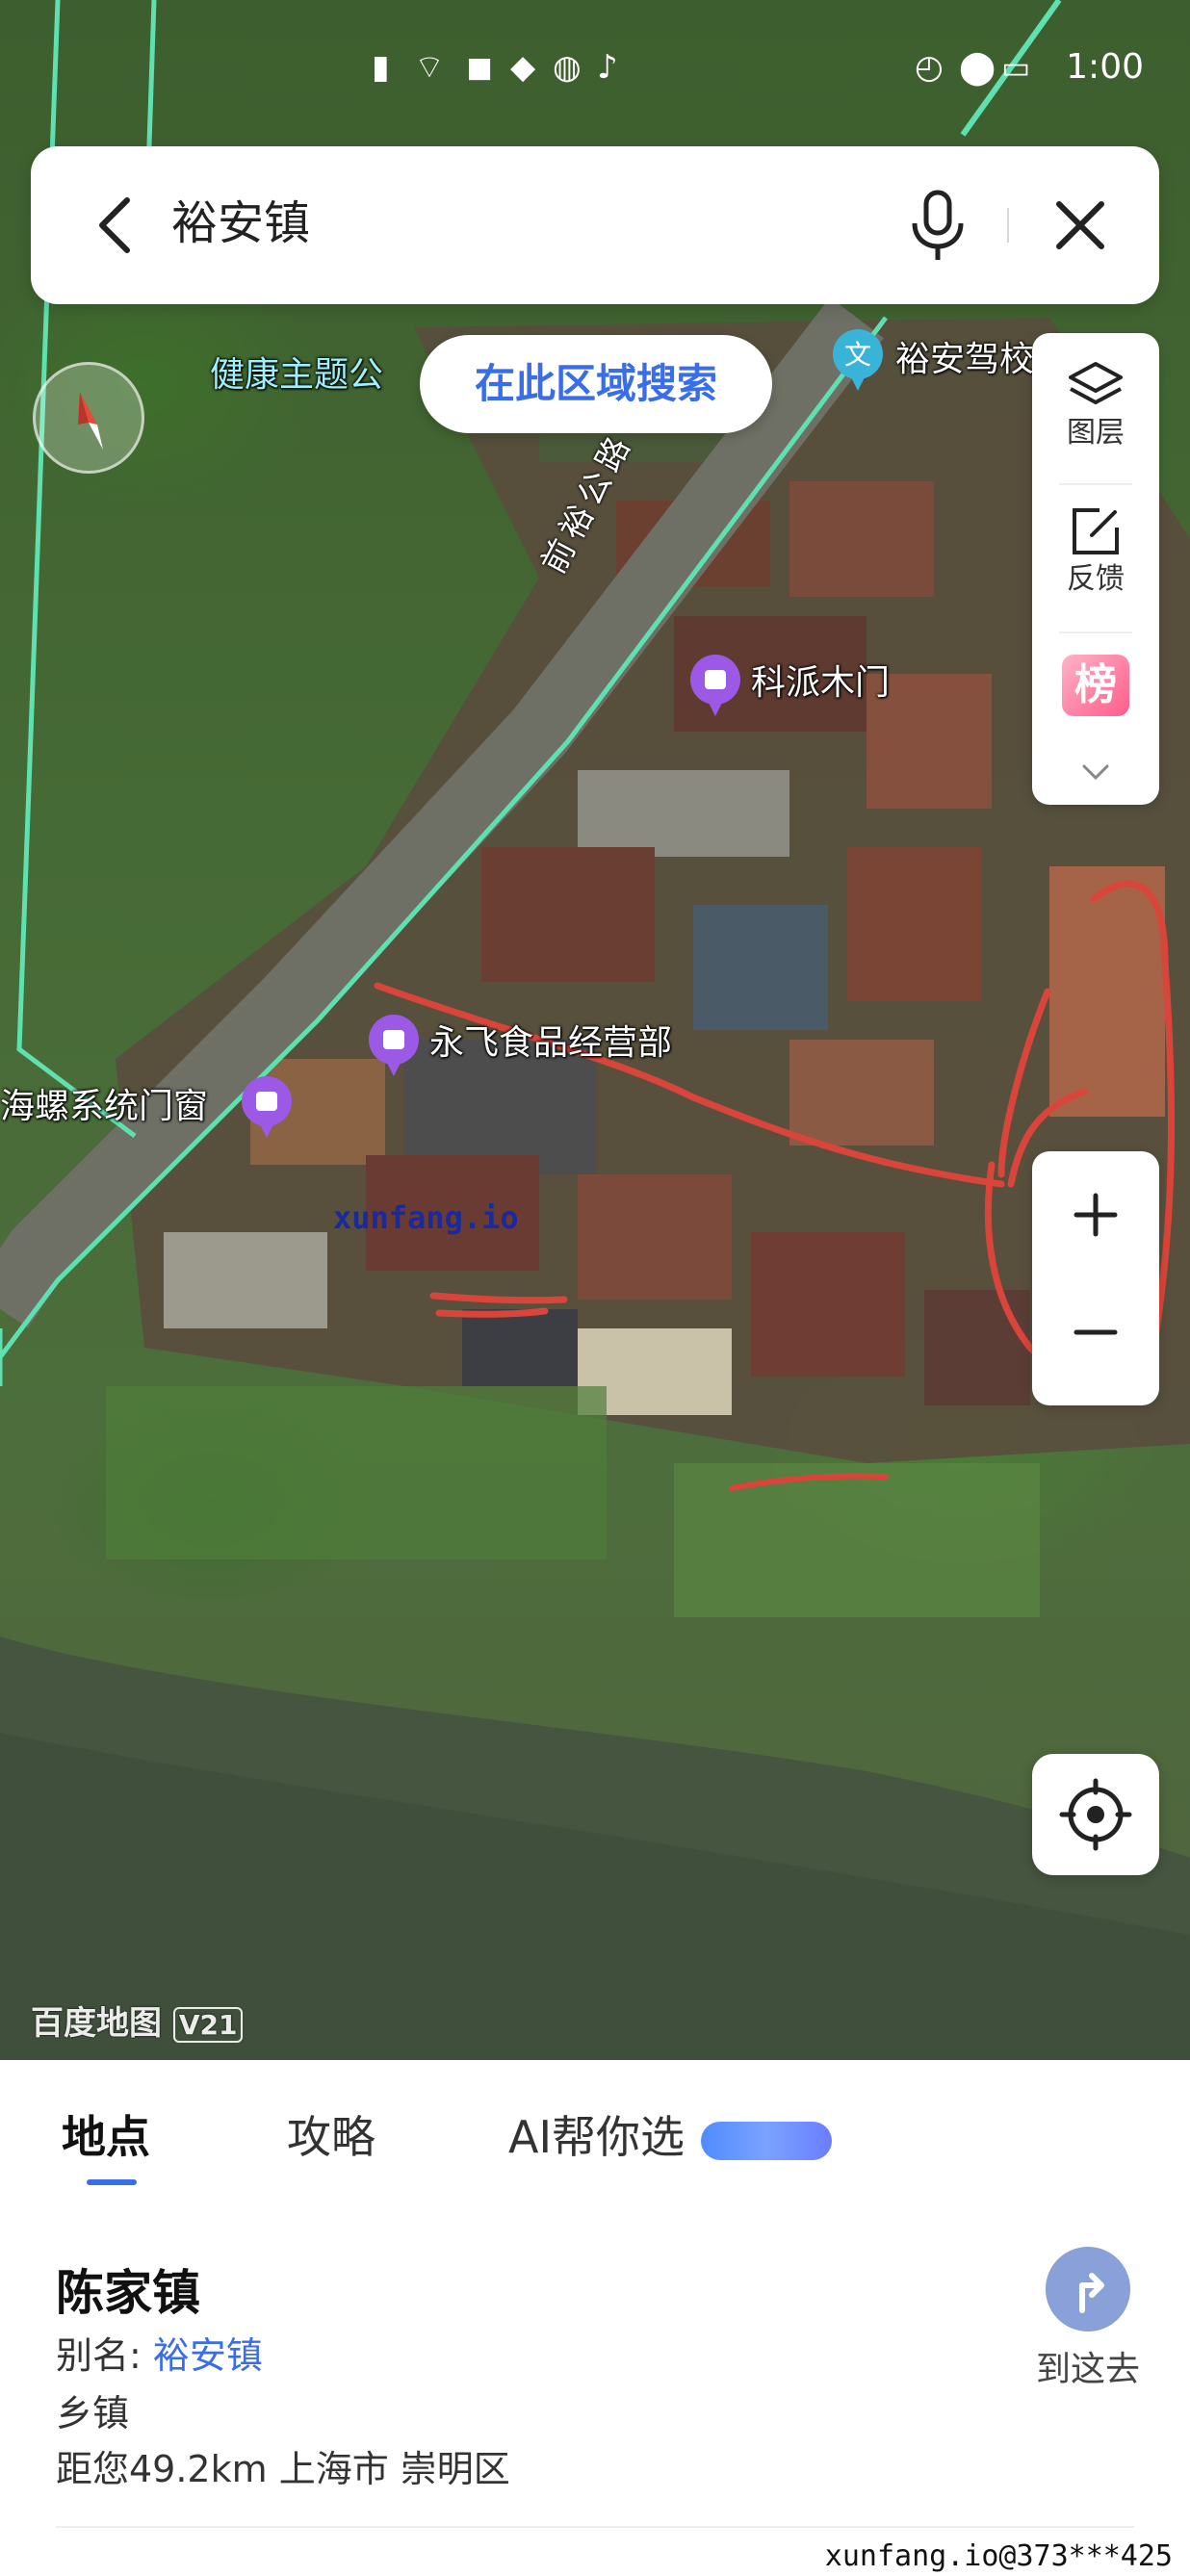 The height and width of the screenshot is (2576, 1190). I want to click on browser-icon: ◍, so click(568, 67).